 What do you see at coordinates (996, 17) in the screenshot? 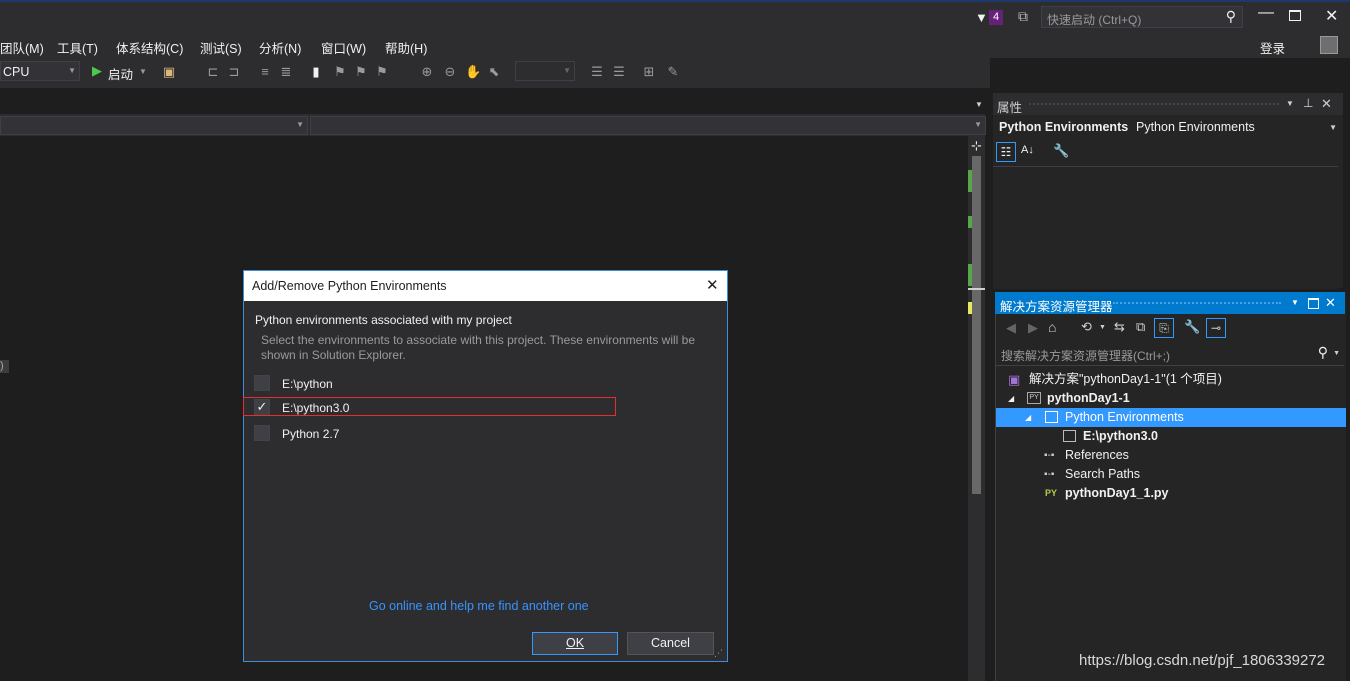
I see `notification-badge: 4` at bounding box center [996, 17].